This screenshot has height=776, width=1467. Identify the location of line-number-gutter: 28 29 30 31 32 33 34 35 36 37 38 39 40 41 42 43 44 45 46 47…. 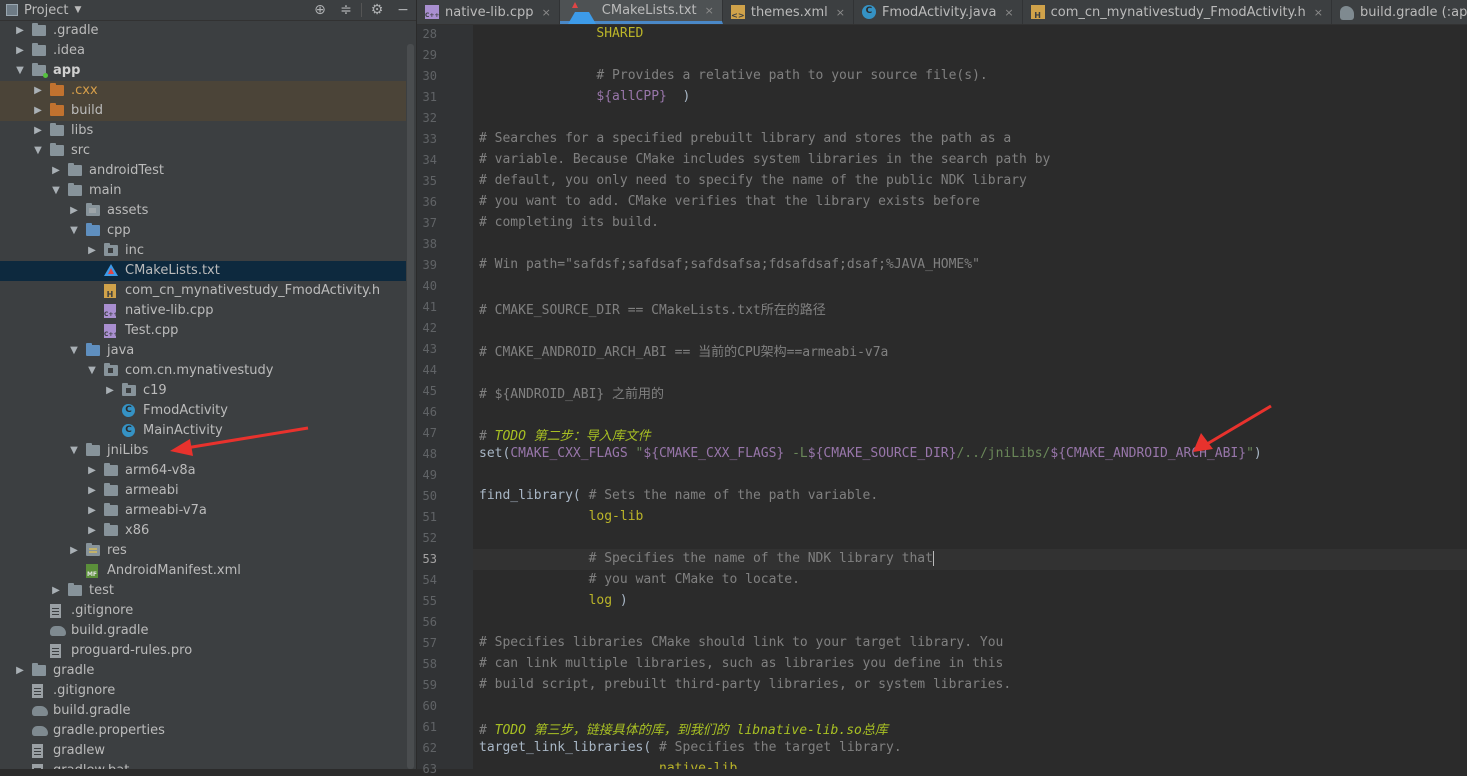
(445, 400).